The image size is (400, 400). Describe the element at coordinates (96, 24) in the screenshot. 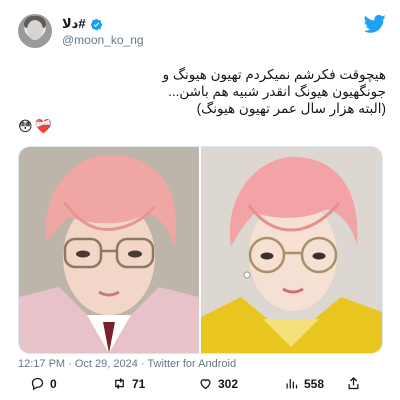

I see `verified-icon` at that location.